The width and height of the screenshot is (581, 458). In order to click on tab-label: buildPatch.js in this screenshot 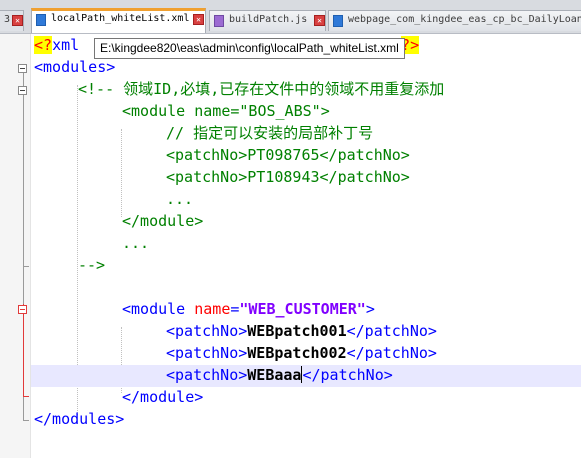, I will do `click(268, 19)`.